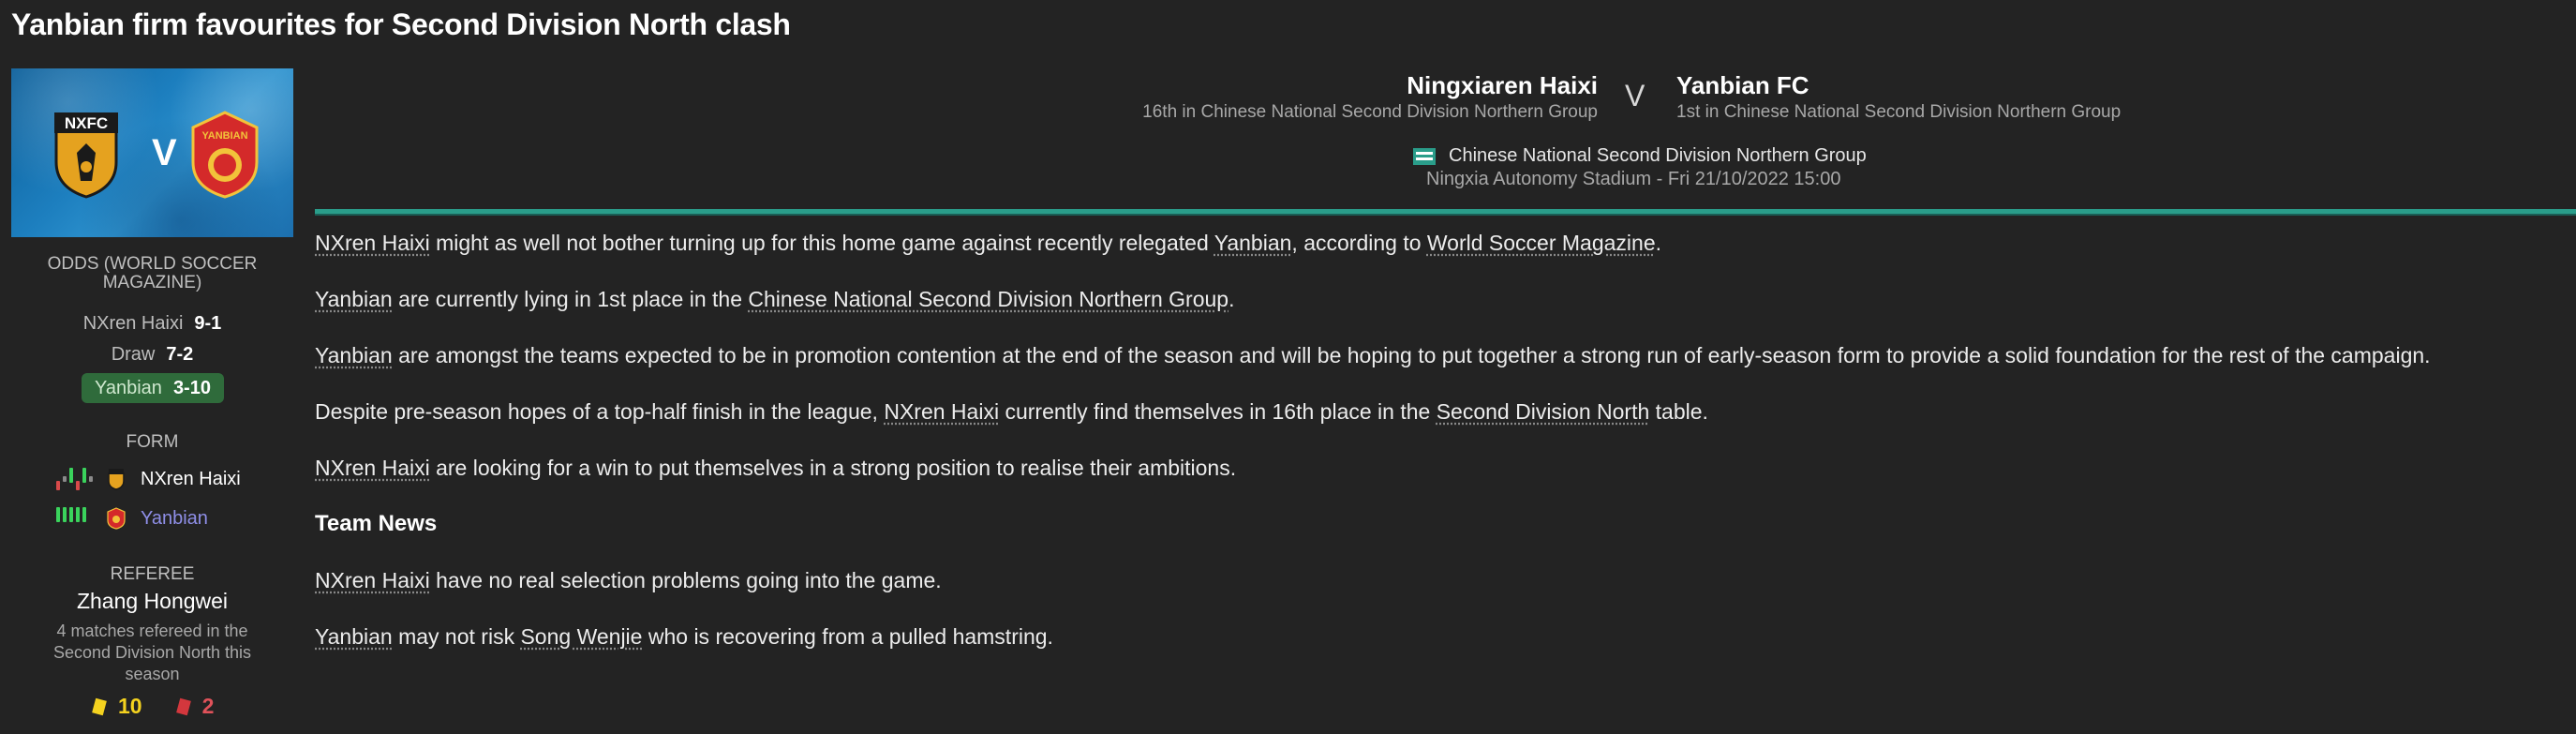  What do you see at coordinates (183, 706) in the screenshot?
I see `red-card-icon` at bounding box center [183, 706].